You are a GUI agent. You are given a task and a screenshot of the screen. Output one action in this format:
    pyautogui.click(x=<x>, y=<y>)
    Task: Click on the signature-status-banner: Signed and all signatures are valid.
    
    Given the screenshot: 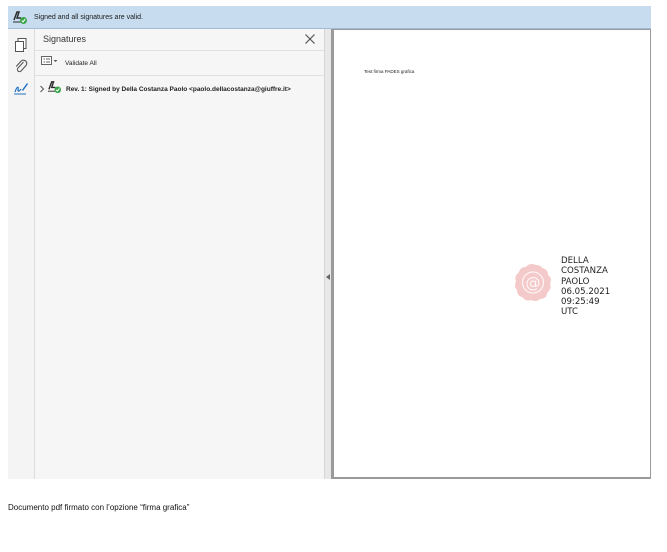 What is the action you would take?
    pyautogui.click(x=329, y=17)
    